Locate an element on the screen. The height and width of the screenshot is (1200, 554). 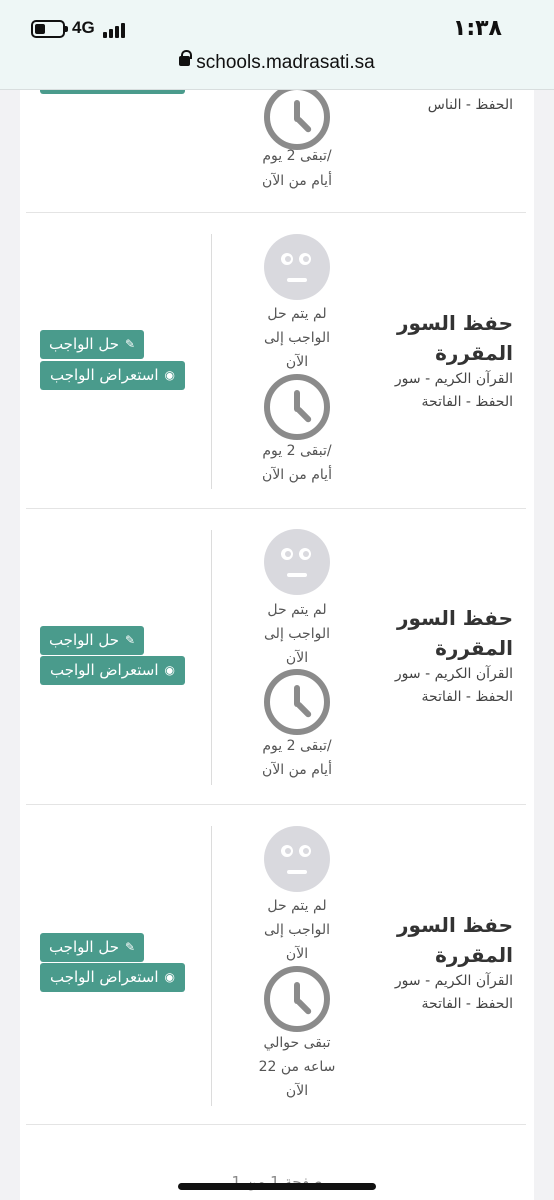
signal-icon is located at coordinates (116, 30).